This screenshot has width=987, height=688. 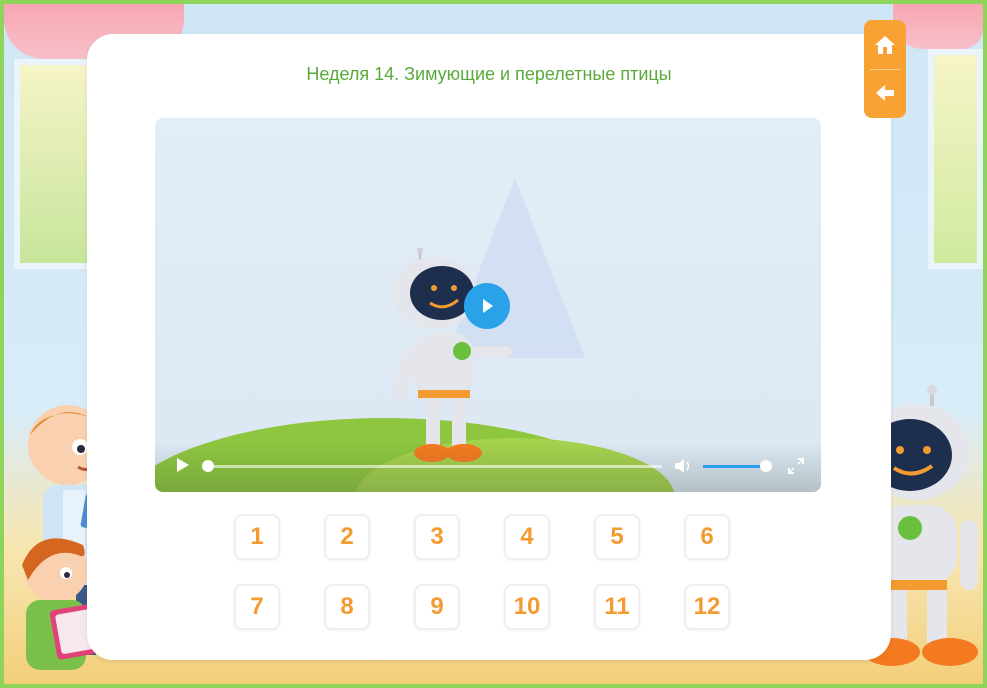 I want to click on play-button, so click(x=487, y=306).